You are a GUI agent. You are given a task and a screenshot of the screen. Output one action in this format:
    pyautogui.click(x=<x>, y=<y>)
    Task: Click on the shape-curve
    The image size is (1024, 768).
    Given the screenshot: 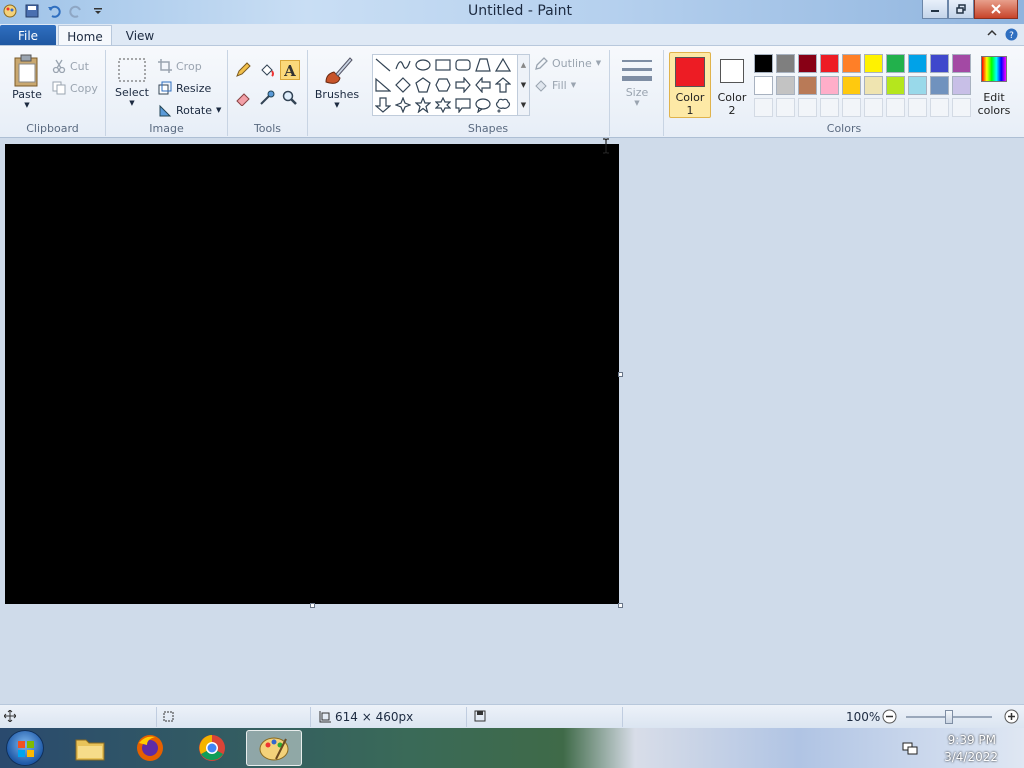 What is the action you would take?
    pyautogui.click(x=403, y=65)
    